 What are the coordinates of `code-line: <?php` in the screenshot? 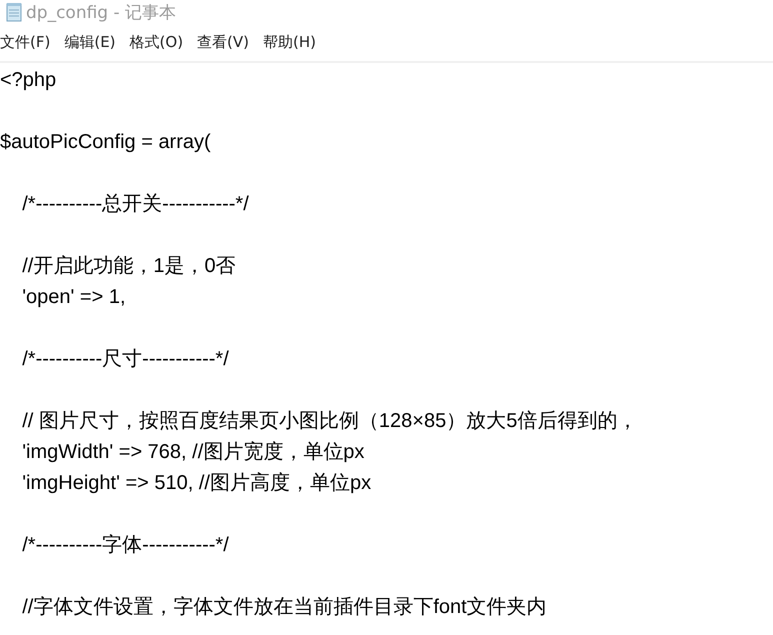 It's located at (29, 80).